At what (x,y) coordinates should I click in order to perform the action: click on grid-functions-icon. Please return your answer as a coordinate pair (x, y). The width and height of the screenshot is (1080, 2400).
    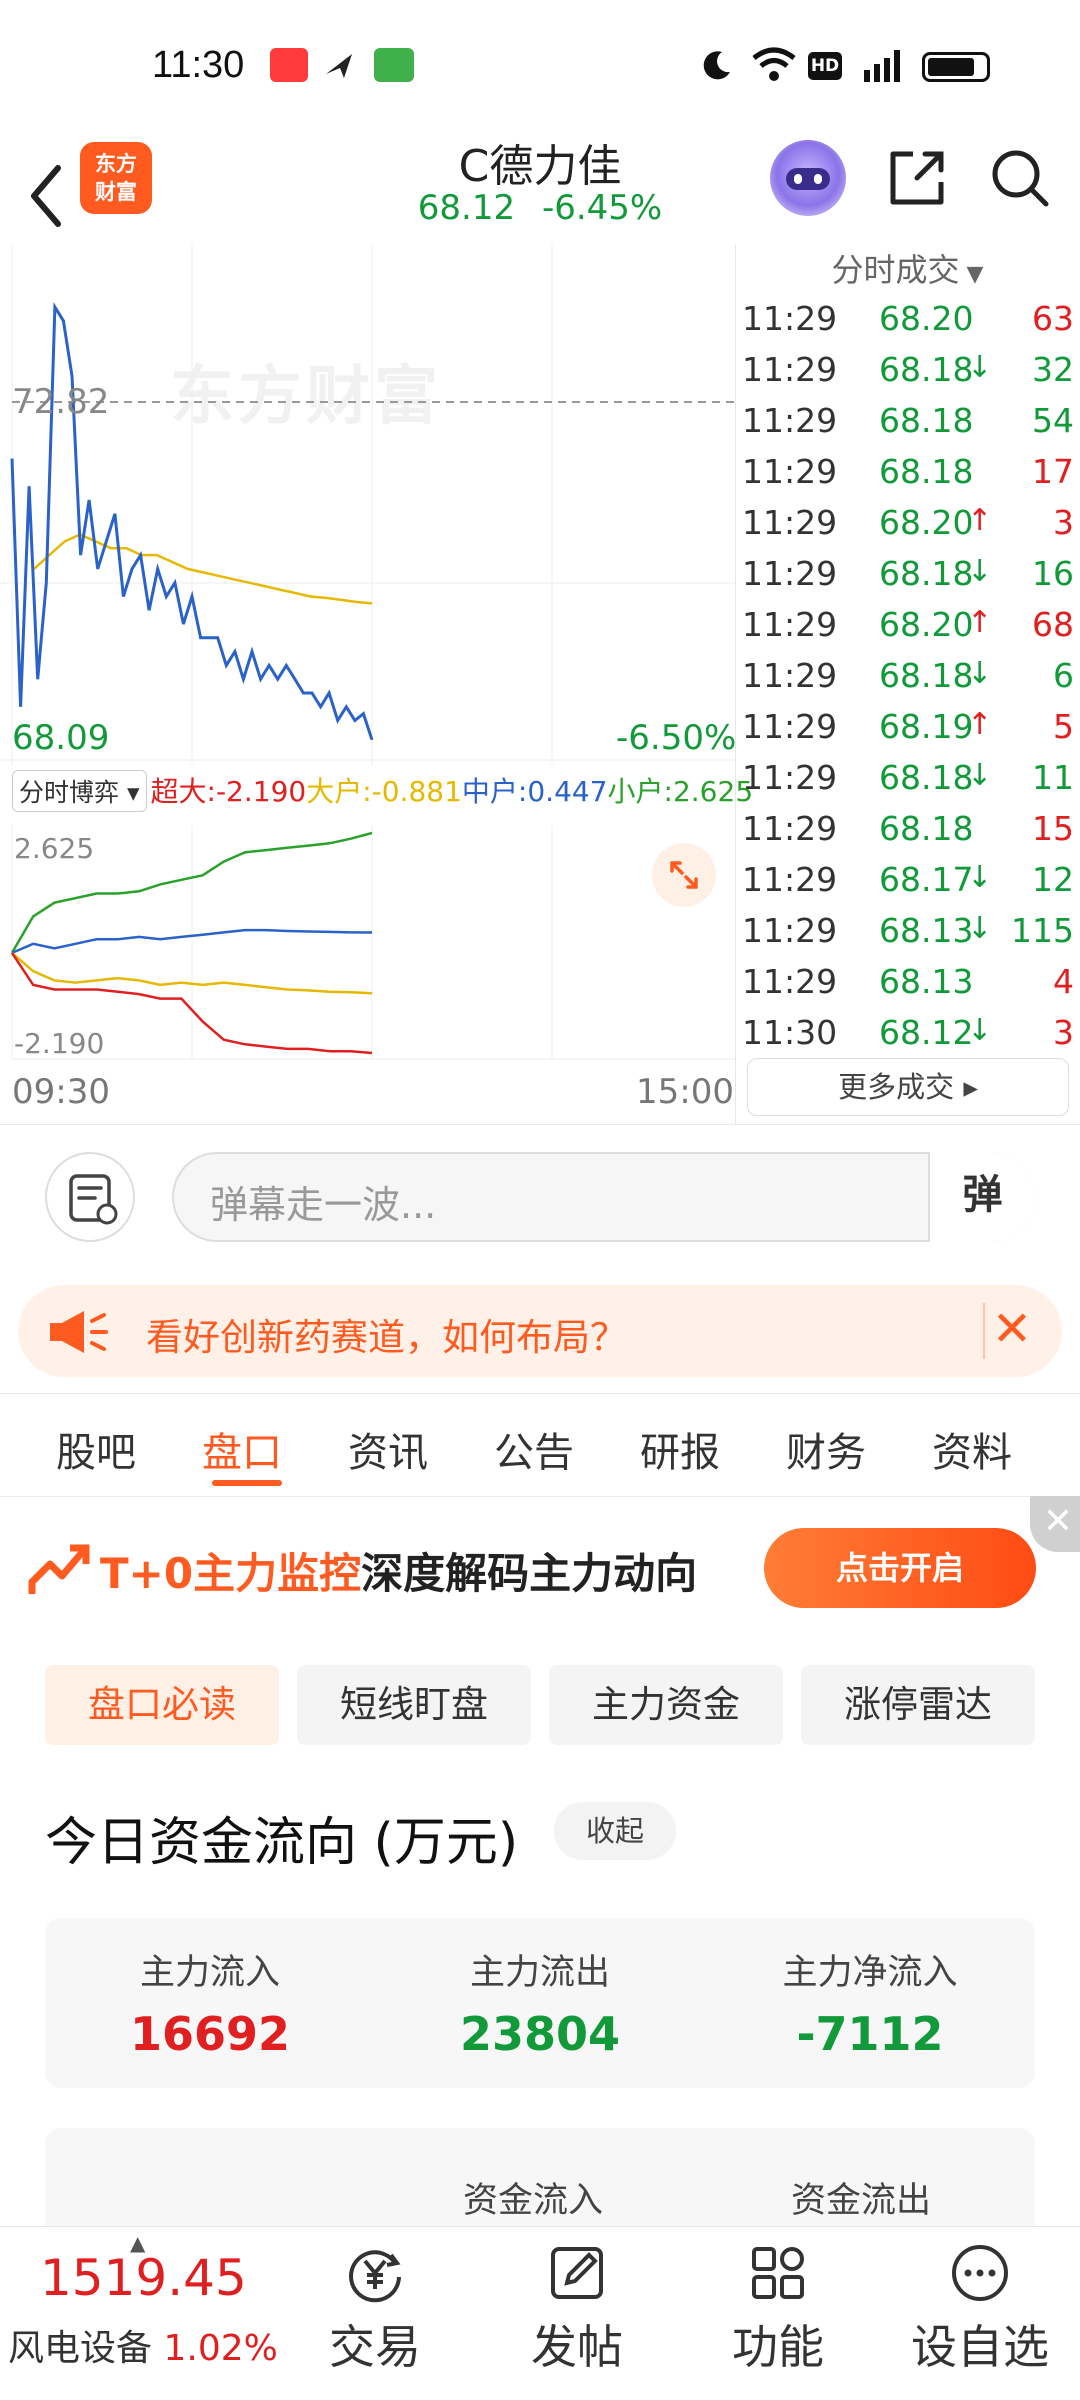
    Looking at the image, I should click on (778, 2273).